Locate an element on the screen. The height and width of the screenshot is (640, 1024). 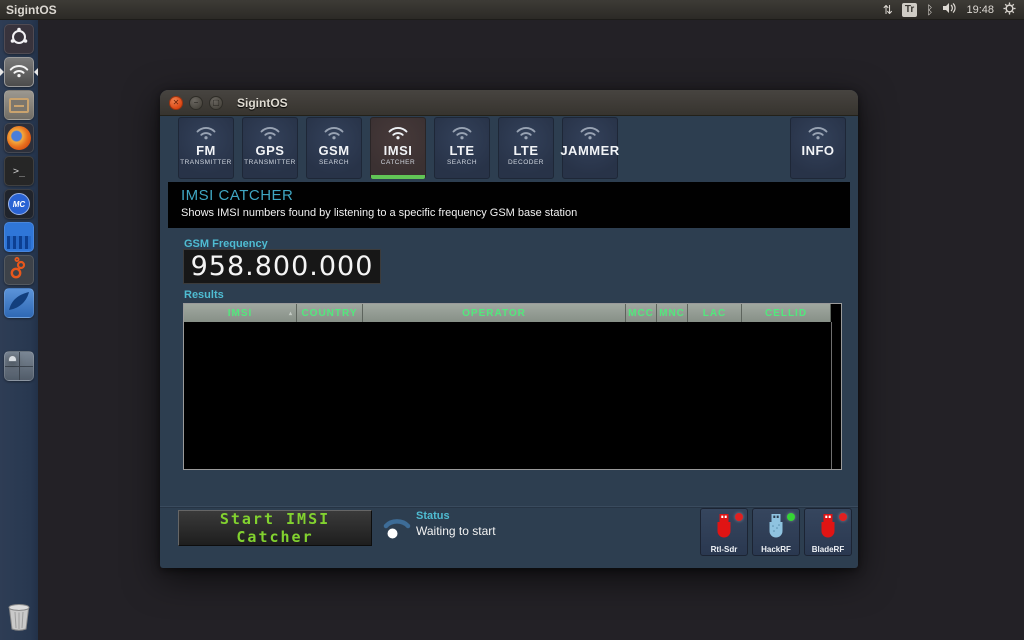
column-header-cellid: CELLID is located at coordinates (786, 313).